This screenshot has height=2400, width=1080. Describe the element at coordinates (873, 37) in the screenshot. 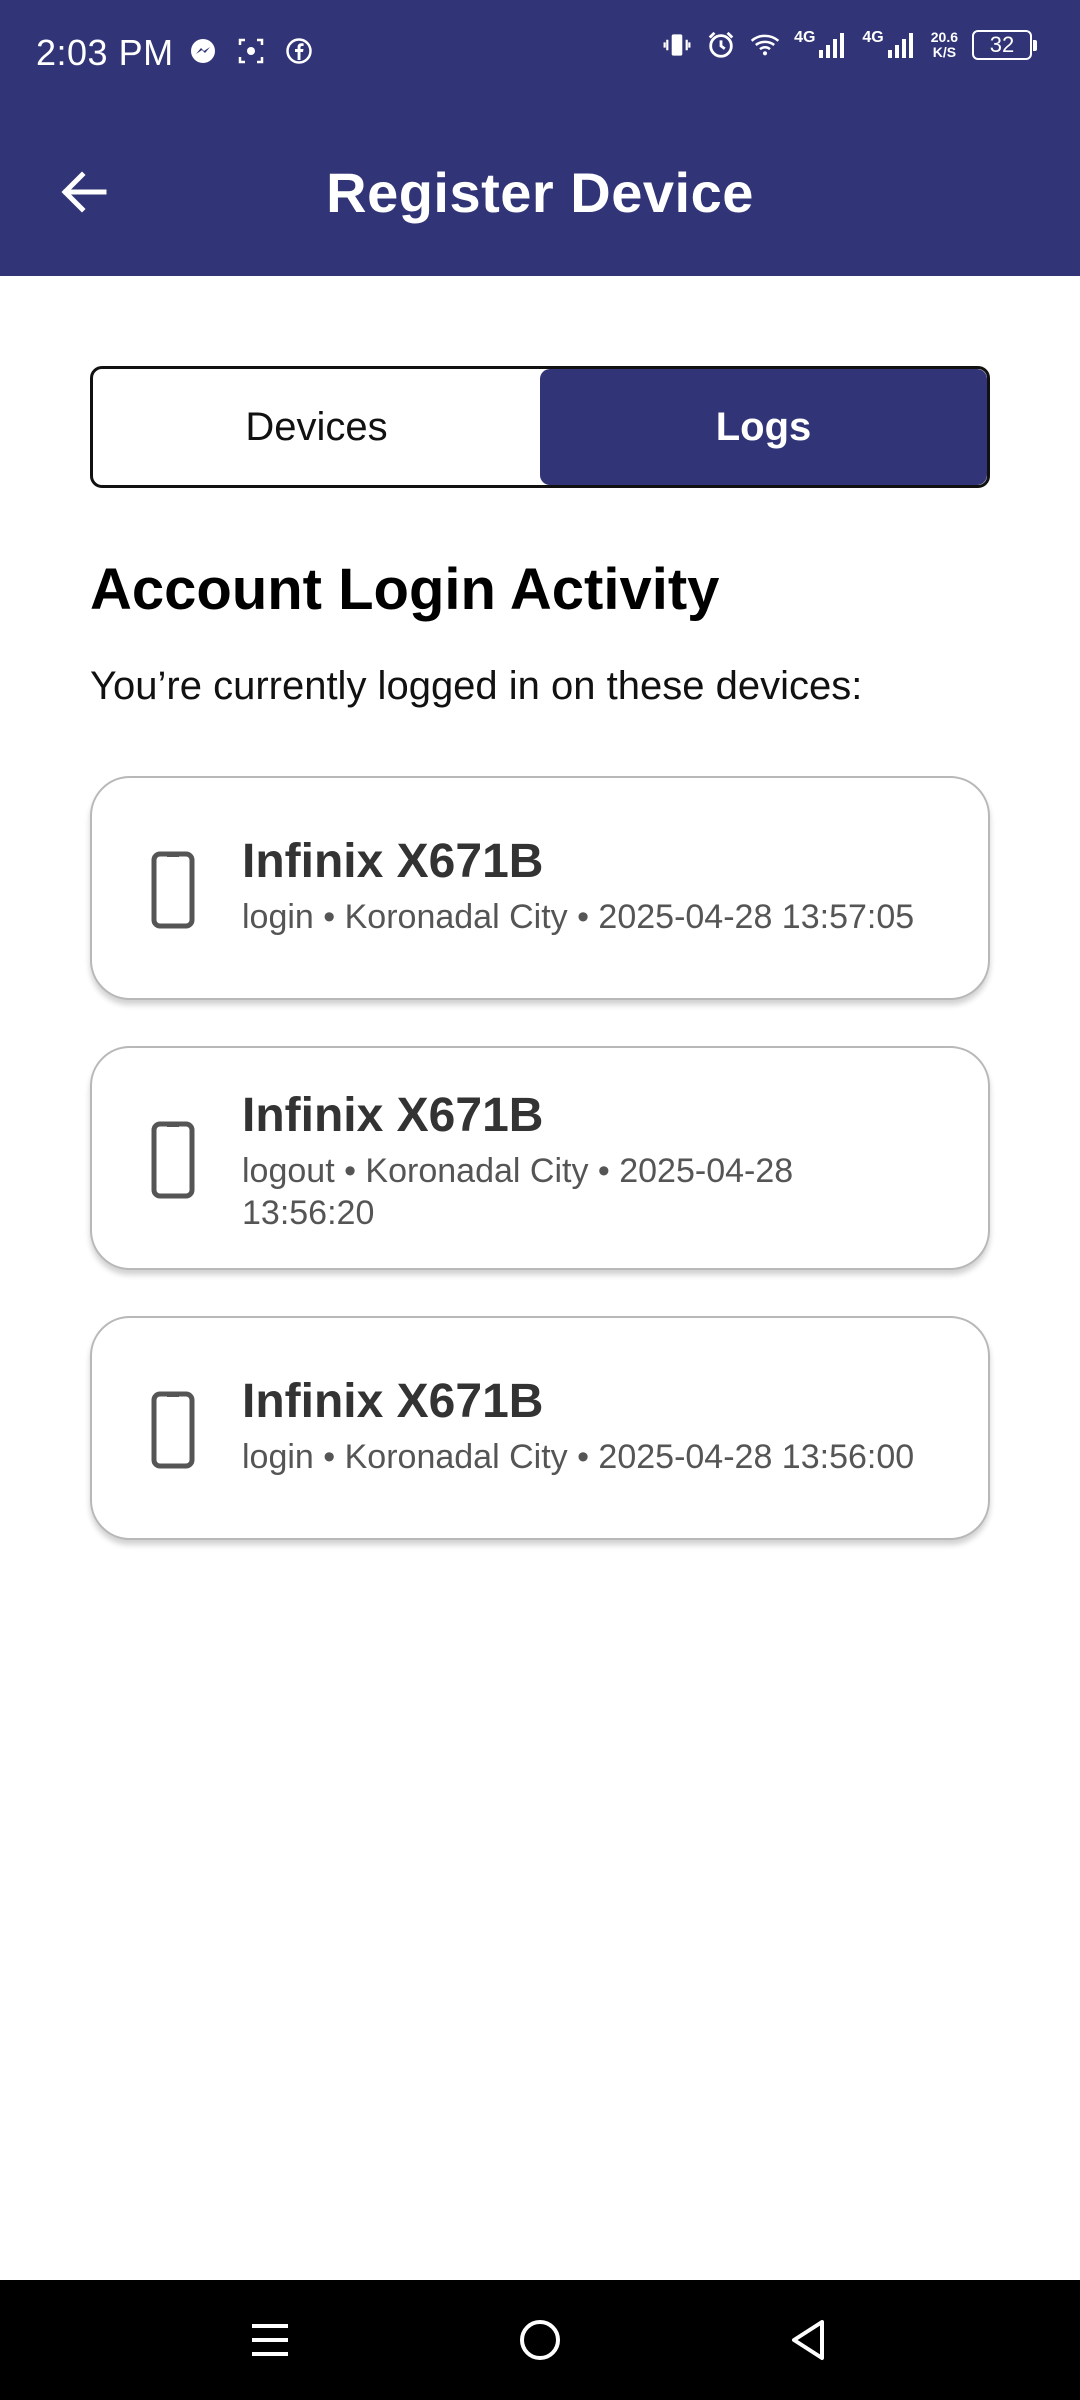

I see `network-type-2: 4G` at that location.